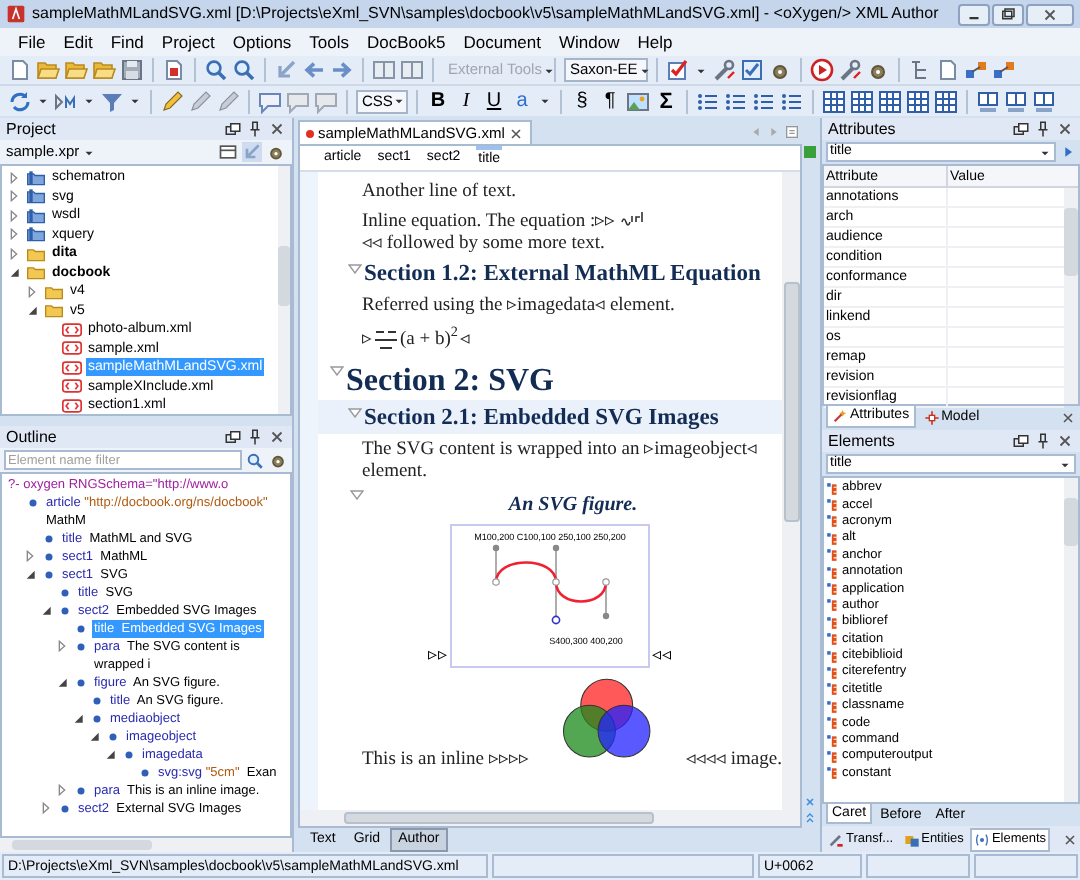 Image resolution: width=1080 pixels, height=880 pixels. What do you see at coordinates (862, 129) in the screenshot?
I see `panel-title: Attributes` at bounding box center [862, 129].